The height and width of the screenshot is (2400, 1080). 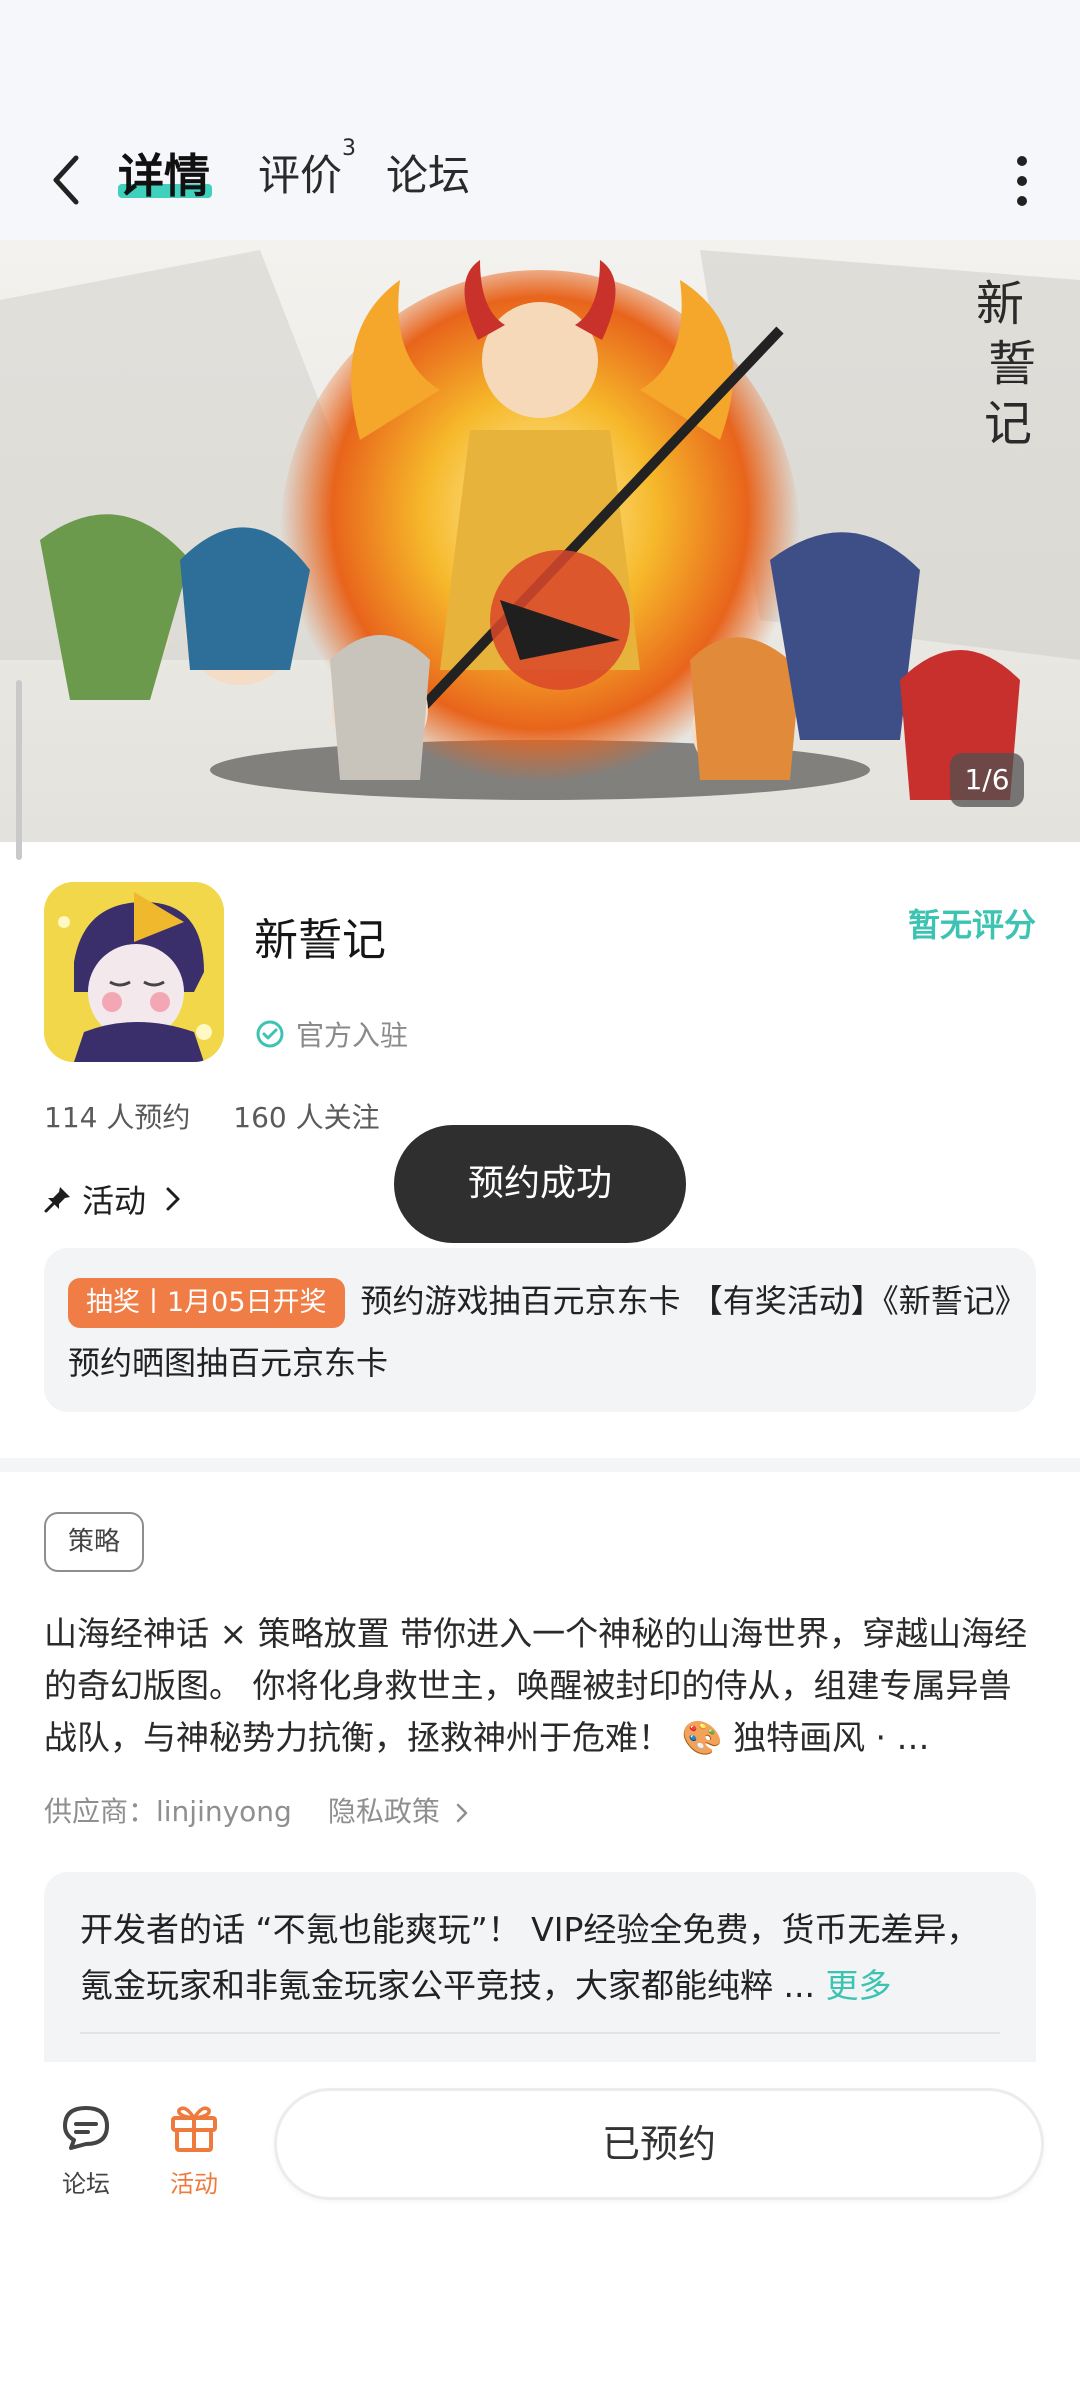 I want to click on app-name: 新誓记, so click(x=320, y=940).